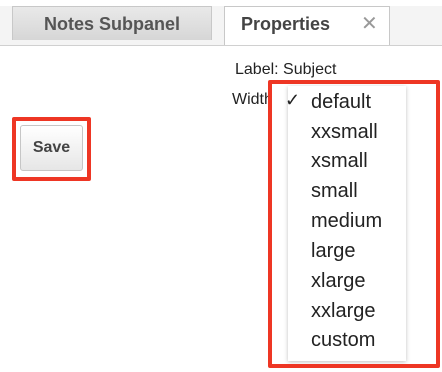 The image size is (442, 372). I want to click on close-icon: ✕, so click(369, 24).